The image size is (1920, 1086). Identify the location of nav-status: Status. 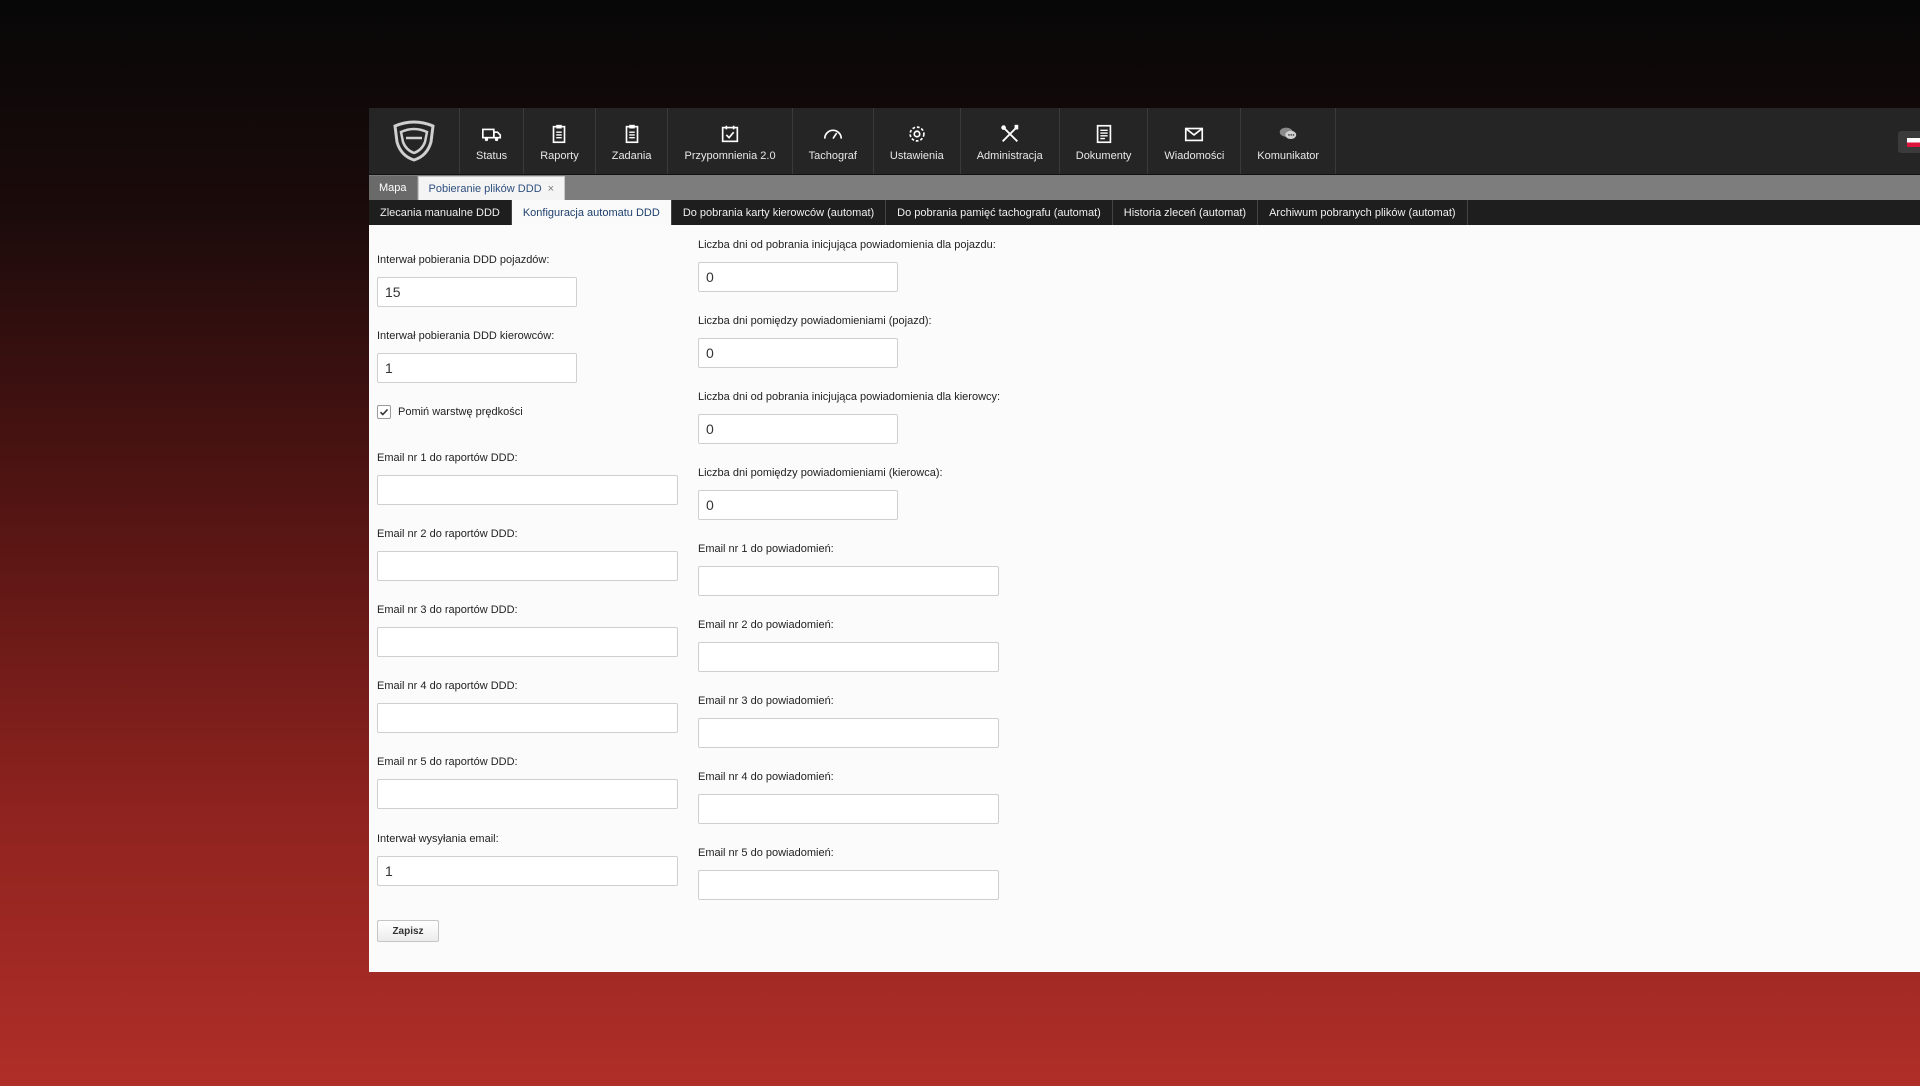
(492, 141).